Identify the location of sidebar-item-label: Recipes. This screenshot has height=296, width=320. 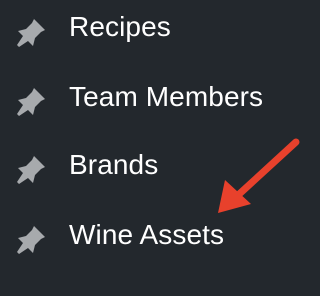
(120, 26).